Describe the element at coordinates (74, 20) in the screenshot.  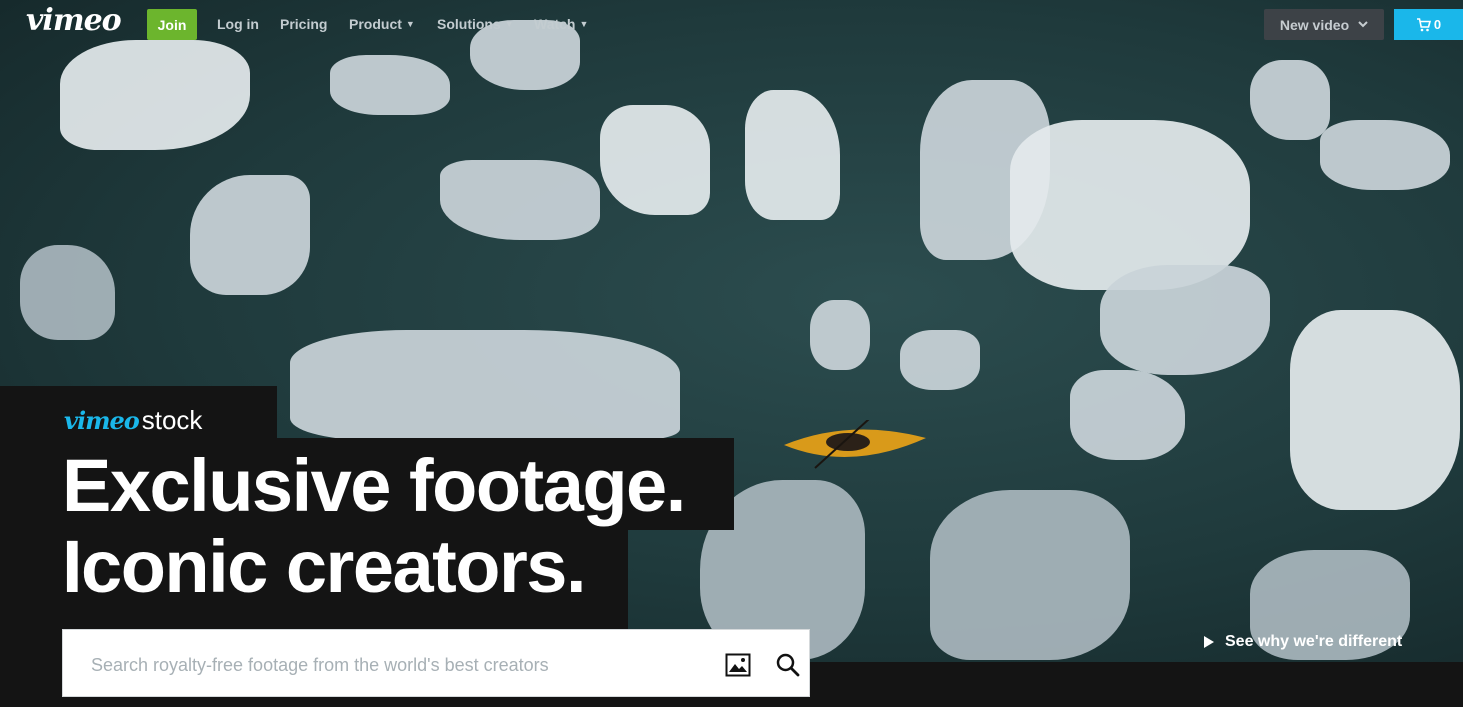
I see `vimeo-logo: vimeo` at that location.